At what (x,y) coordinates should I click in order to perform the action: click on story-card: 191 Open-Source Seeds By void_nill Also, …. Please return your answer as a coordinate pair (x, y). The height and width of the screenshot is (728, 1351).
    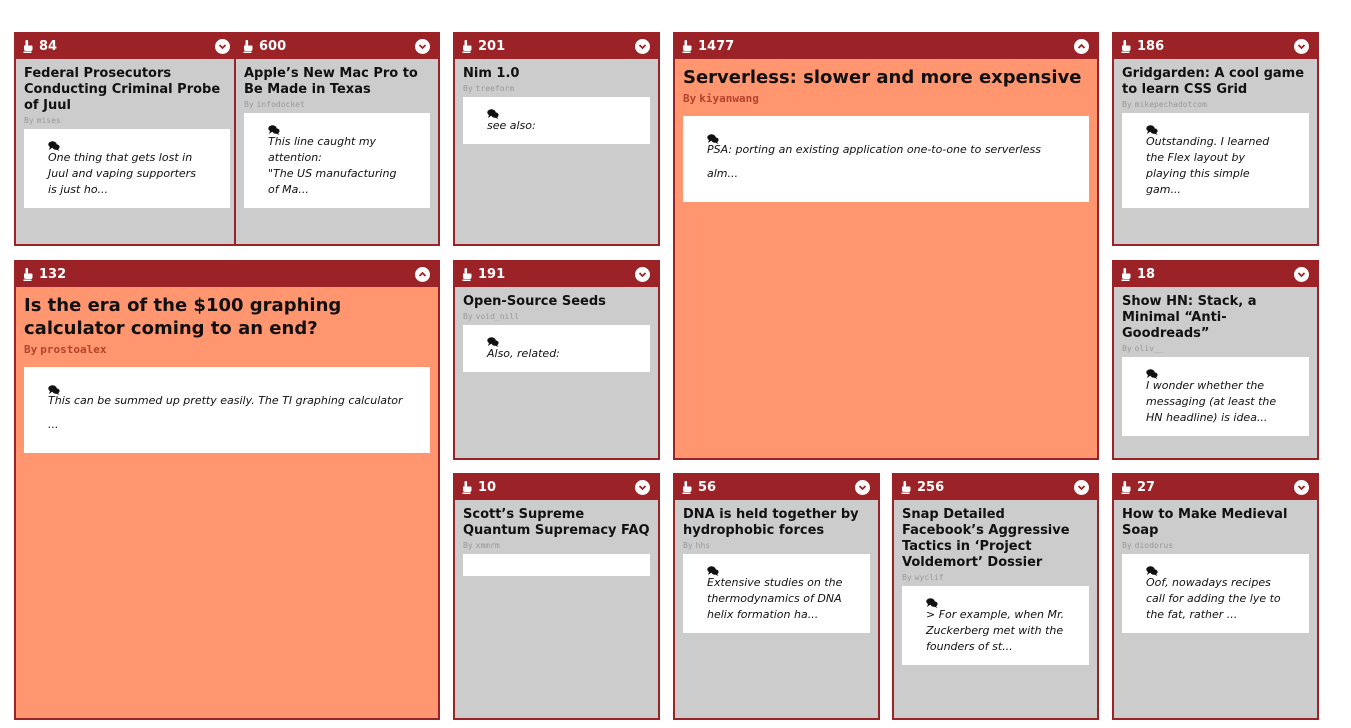
    Looking at the image, I should click on (556, 360).